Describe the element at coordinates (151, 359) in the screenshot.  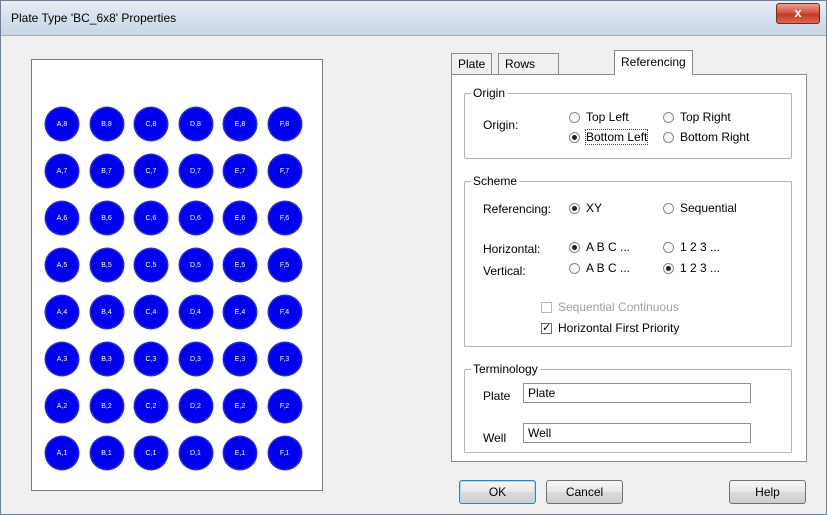
I see `plate-well: C,3` at that location.